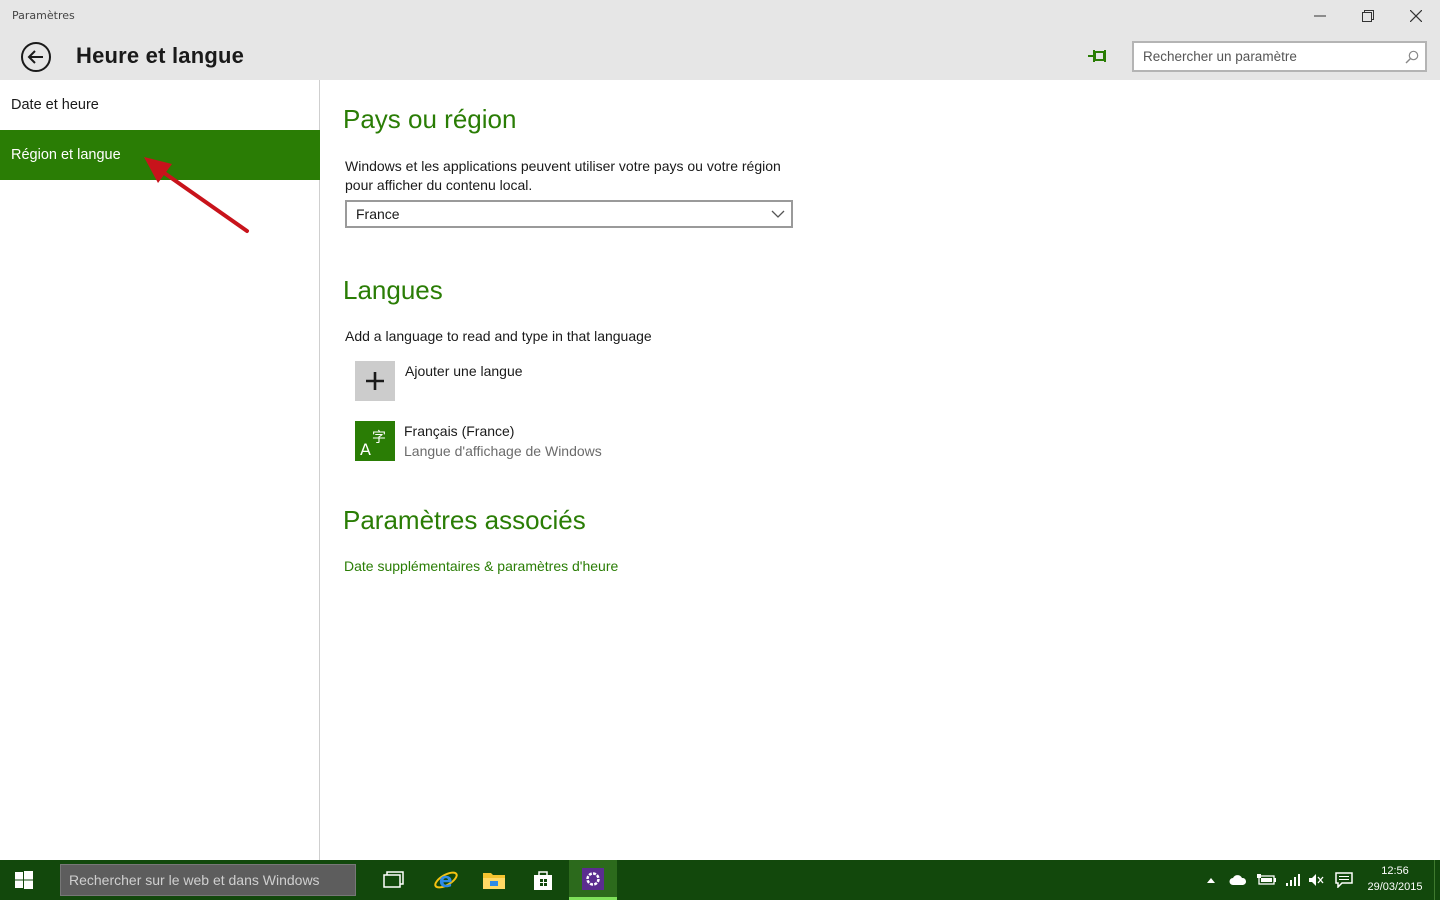  I want to click on country-dropdown: France, so click(569, 214).